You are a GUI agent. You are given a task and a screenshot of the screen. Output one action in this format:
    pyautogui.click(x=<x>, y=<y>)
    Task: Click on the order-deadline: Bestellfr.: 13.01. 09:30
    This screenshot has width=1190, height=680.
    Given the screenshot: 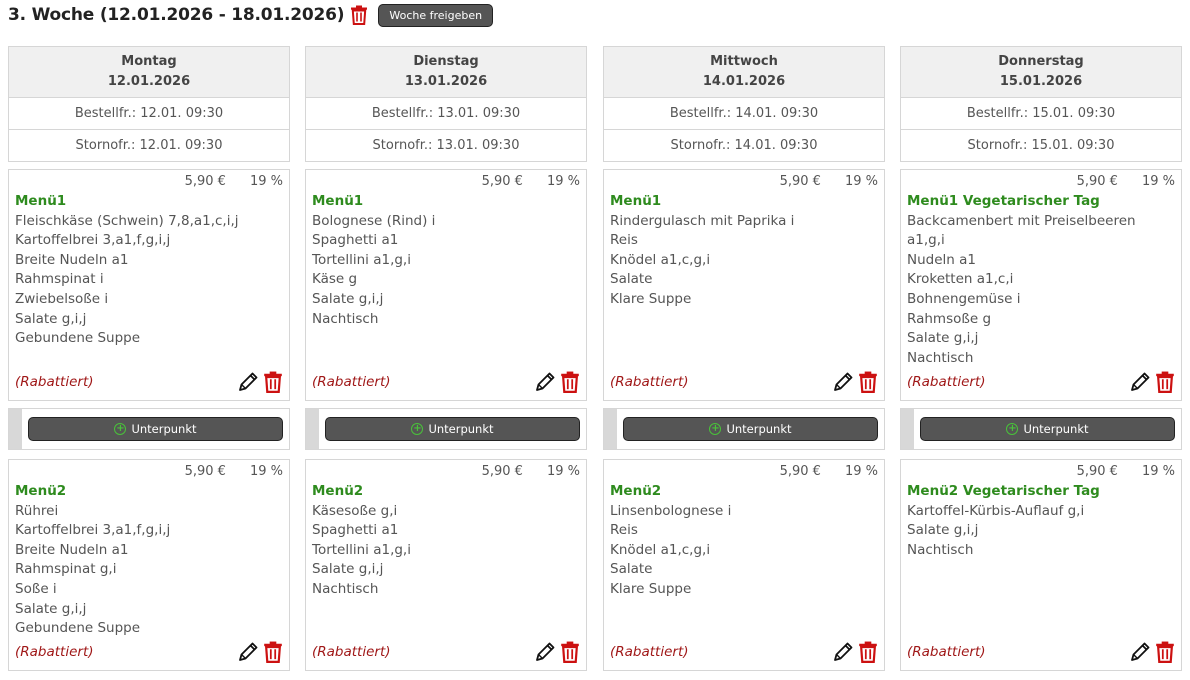 What is the action you would take?
    pyautogui.click(x=446, y=114)
    